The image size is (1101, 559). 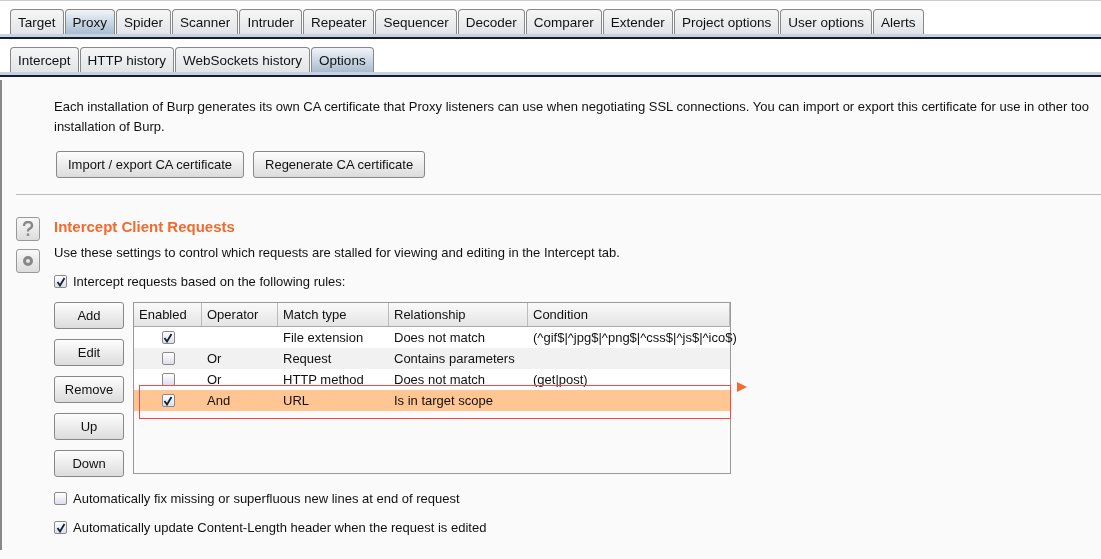 I want to click on table-row: And URL Is in target scope, so click(x=432, y=400).